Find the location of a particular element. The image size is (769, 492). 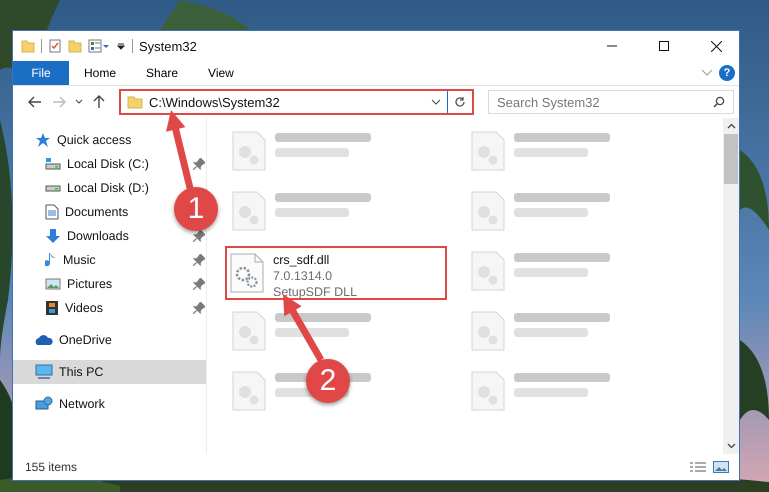

cloud-icon is located at coordinates (44, 340).